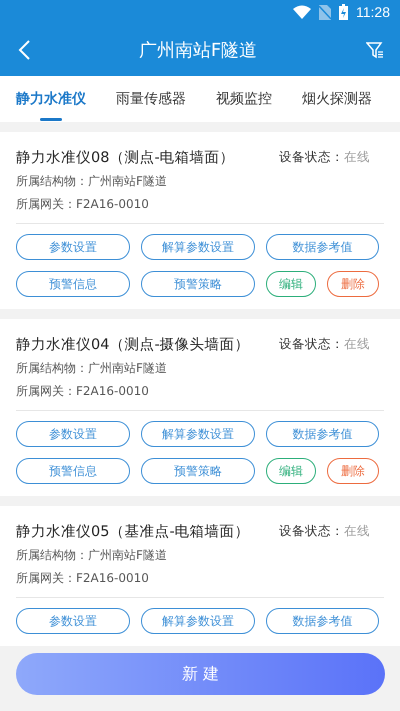 The width and height of the screenshot is (400, 711). What do you see at coordinates (302, 12) in the screenshot?
I see `wifi-icon` at bounding box center [302, 12].